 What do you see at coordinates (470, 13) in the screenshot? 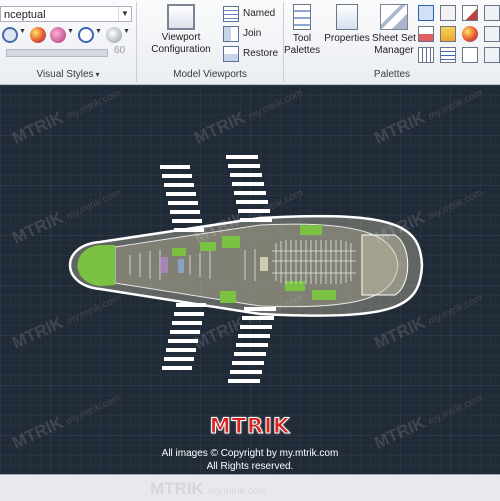
I see `edit-icon` at bounding box center [470, 13].